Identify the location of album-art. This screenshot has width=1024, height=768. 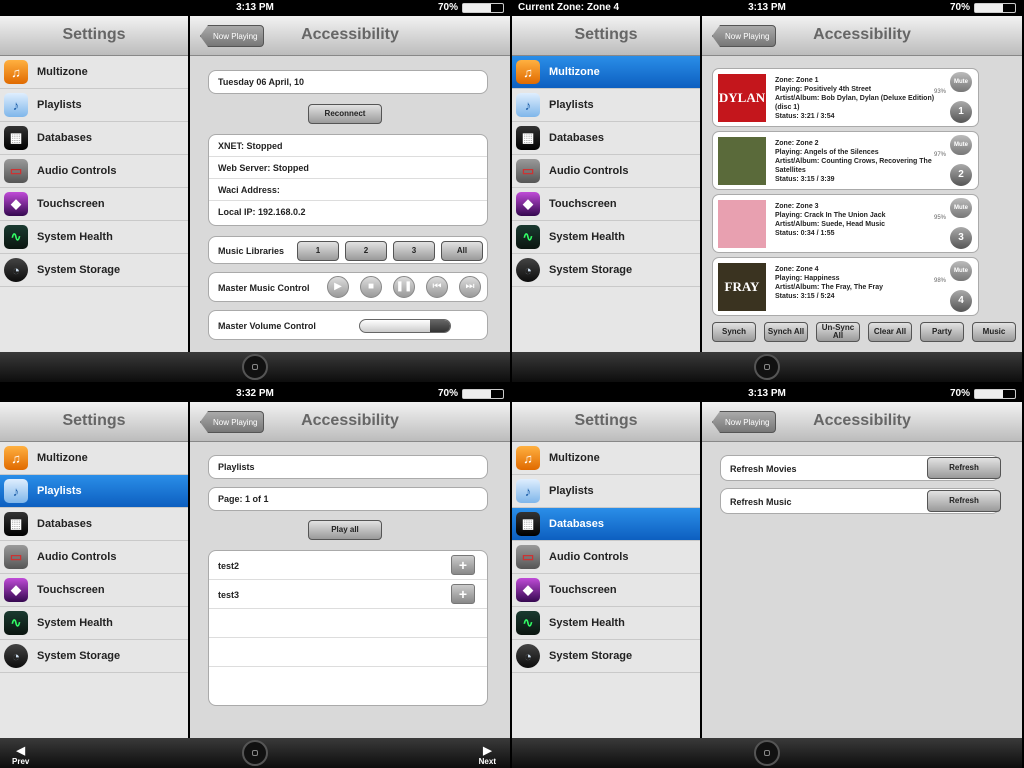
(742, 224).